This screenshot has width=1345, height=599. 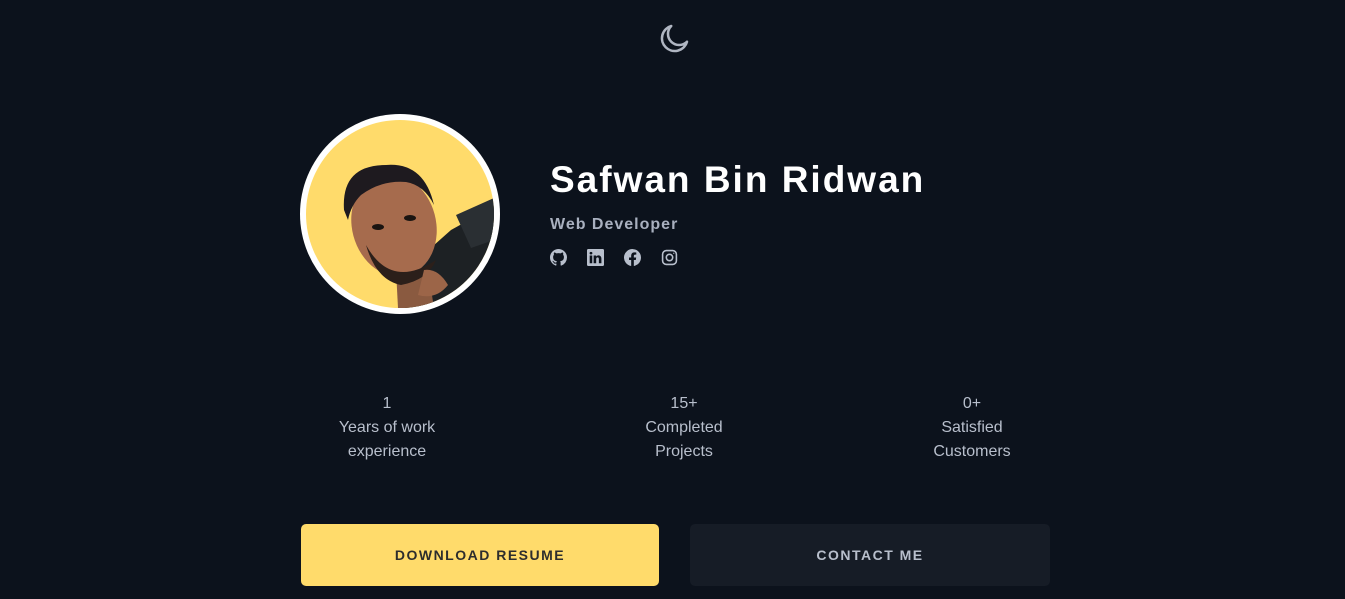 I want to click on github-icon, so click(x=558, y=257).